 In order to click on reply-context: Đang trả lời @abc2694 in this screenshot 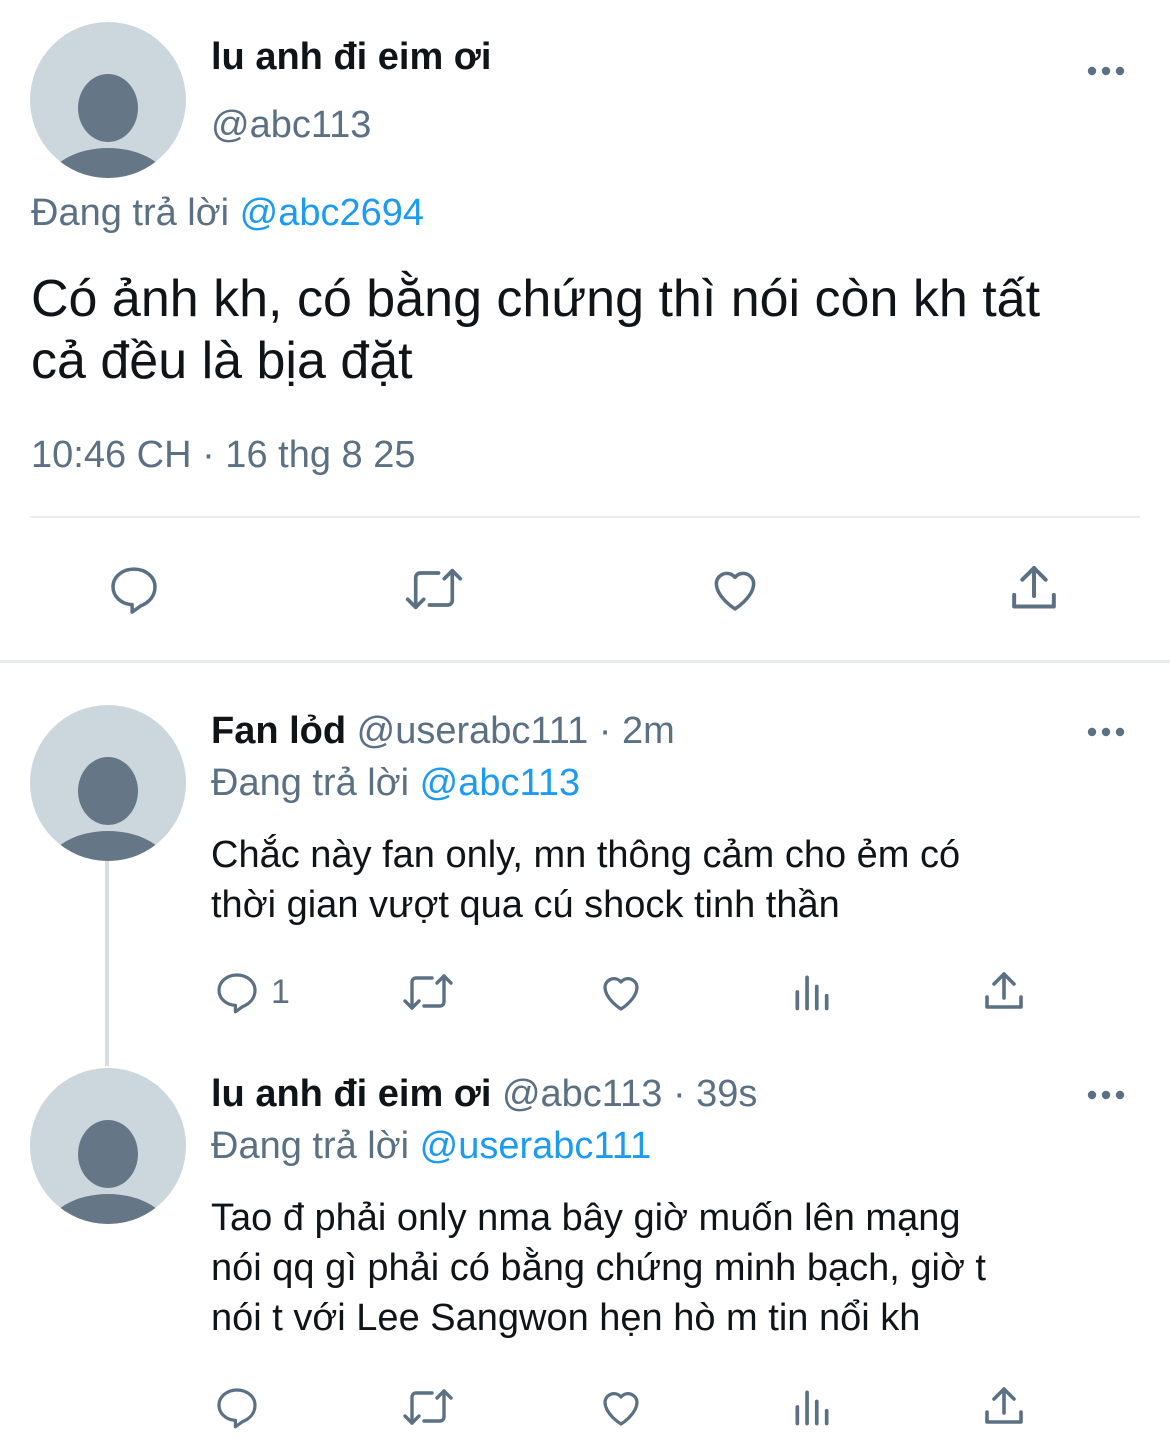, I will do `click(227, 213)`.